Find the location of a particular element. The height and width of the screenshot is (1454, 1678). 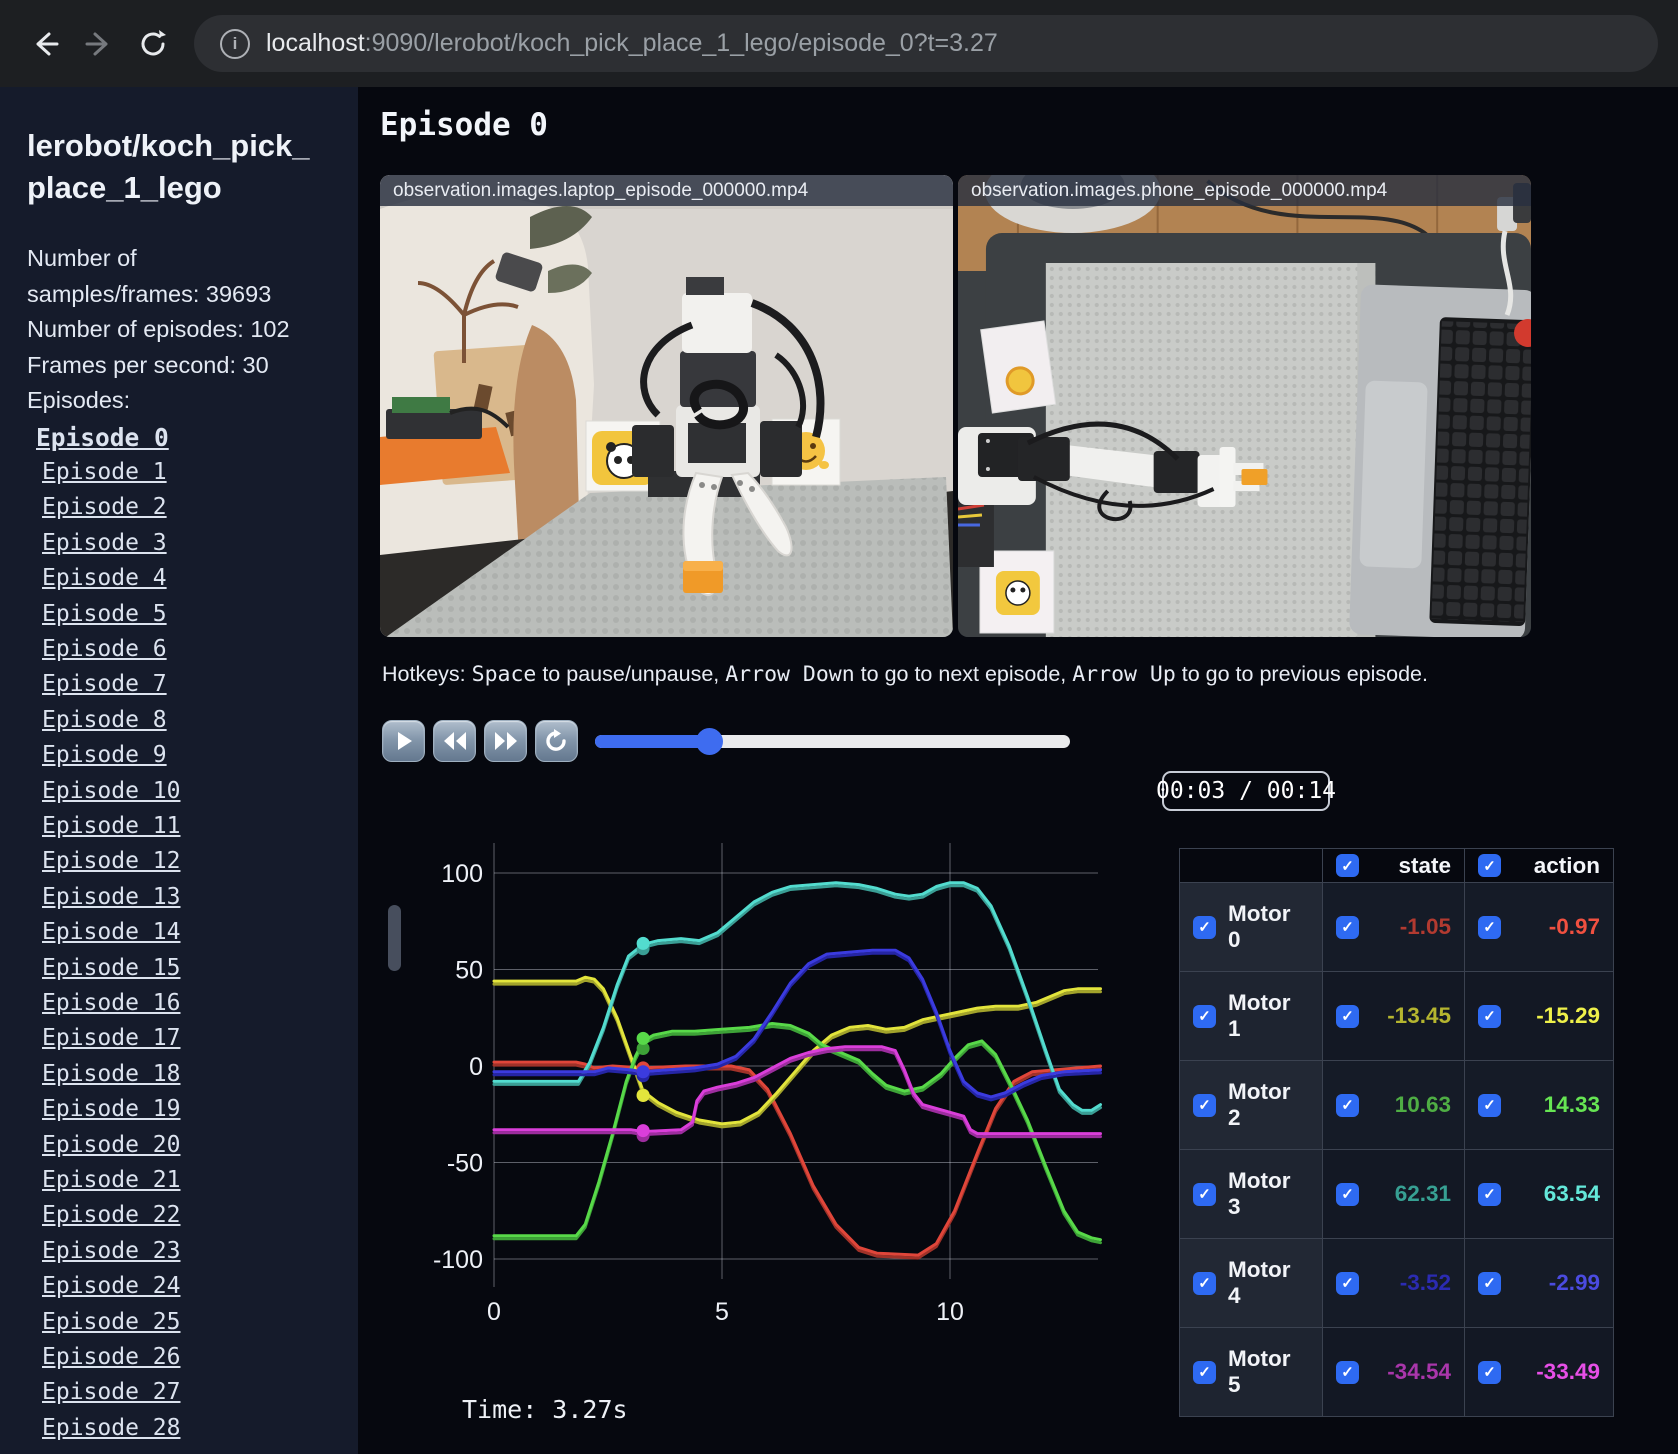

motor-action-value: -33.49 is located at coordinates (1568, 1371).